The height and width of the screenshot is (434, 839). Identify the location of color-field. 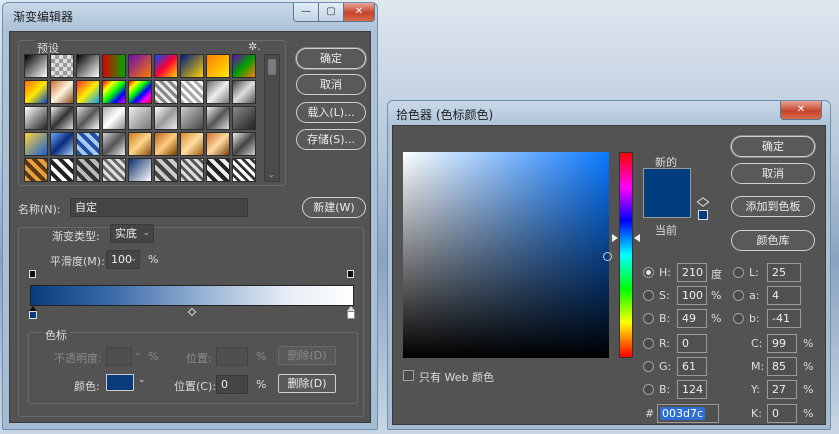
(507, 255).